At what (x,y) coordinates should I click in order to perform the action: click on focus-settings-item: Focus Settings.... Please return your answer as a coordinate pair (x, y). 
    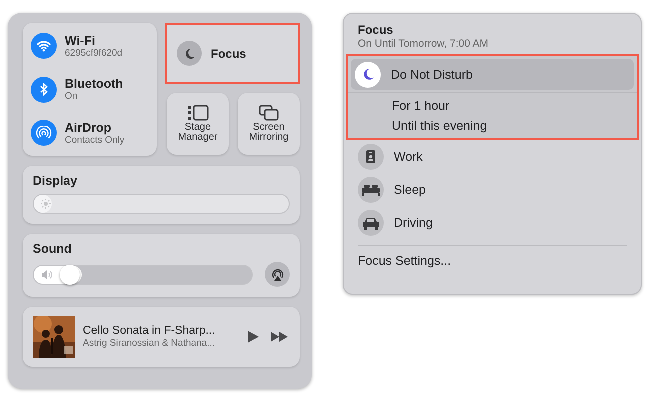
    Looking at the image, I should click on (492, 261).